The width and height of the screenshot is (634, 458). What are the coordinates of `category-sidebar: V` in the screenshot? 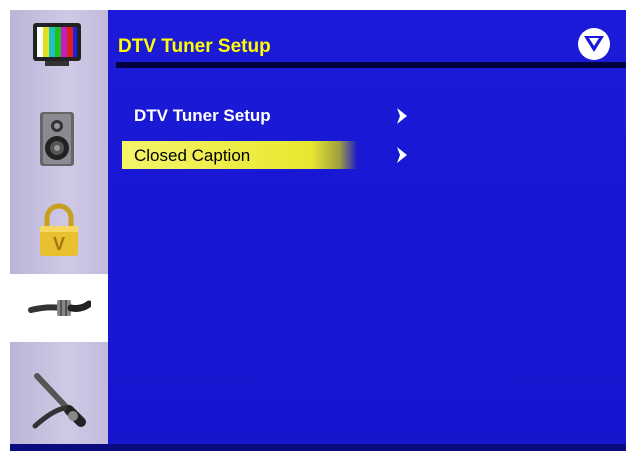 It's located at (59, 230).